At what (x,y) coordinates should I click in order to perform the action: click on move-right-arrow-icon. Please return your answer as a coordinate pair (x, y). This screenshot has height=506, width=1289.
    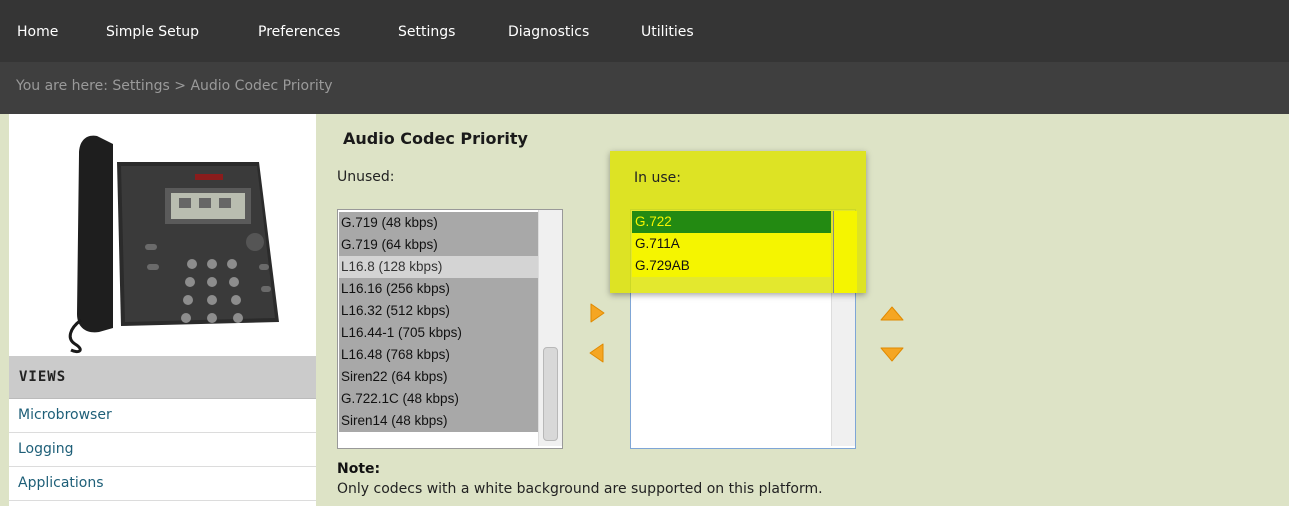
    Looking at the image, I should click on (597, 313).